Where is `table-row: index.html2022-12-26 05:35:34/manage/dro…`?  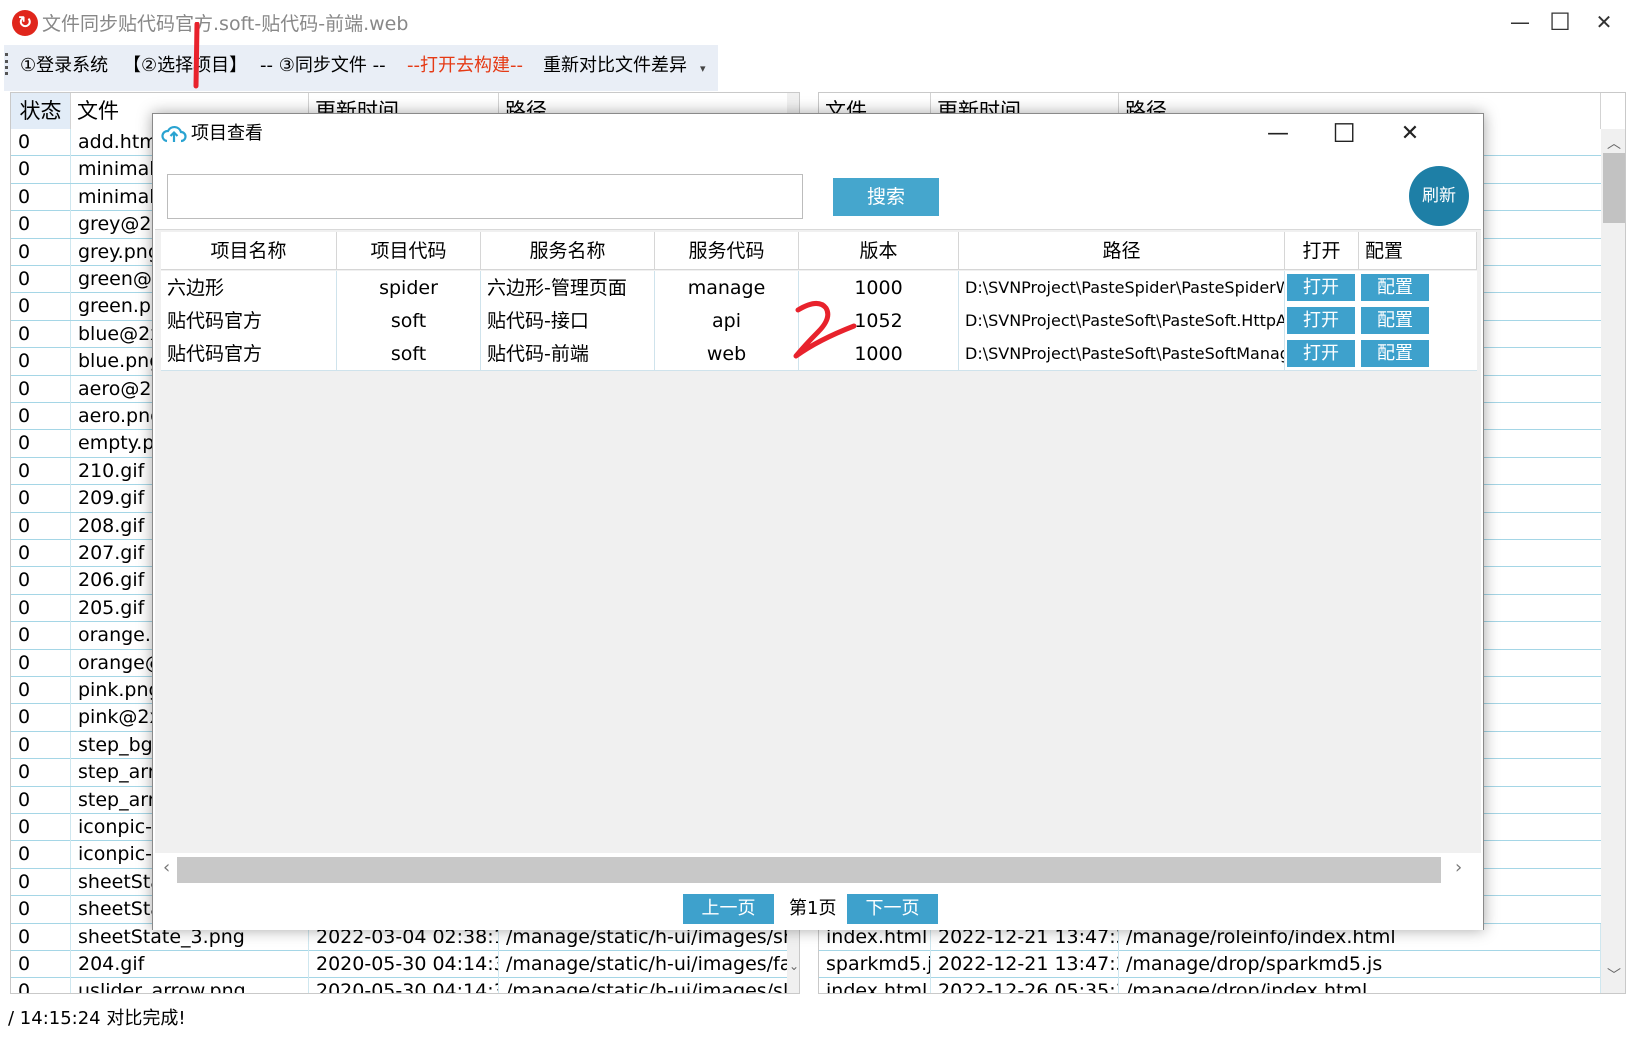
table-row: index.html2022-12-26 05:35:34/manage/dro… is located at coordinates (1210, 985).